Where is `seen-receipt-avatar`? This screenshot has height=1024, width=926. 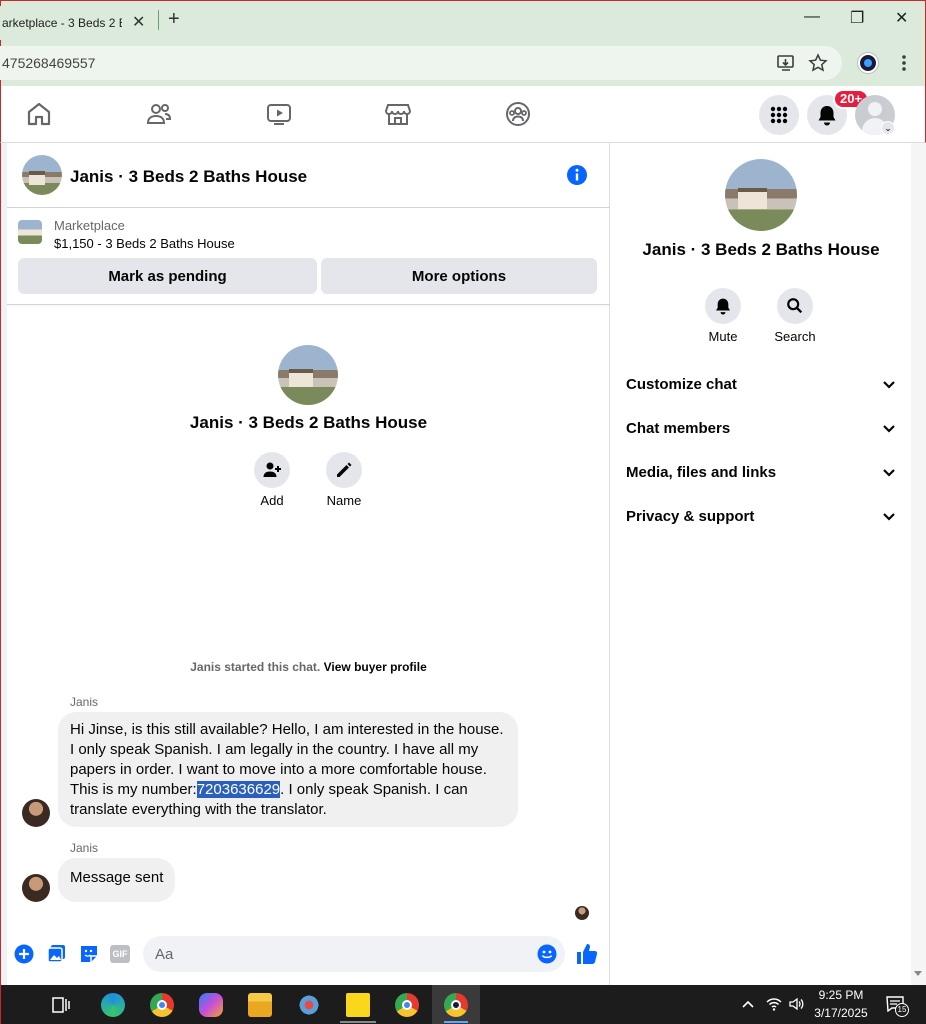 seen-receipt-avatar is located at coordinates (582, 913).